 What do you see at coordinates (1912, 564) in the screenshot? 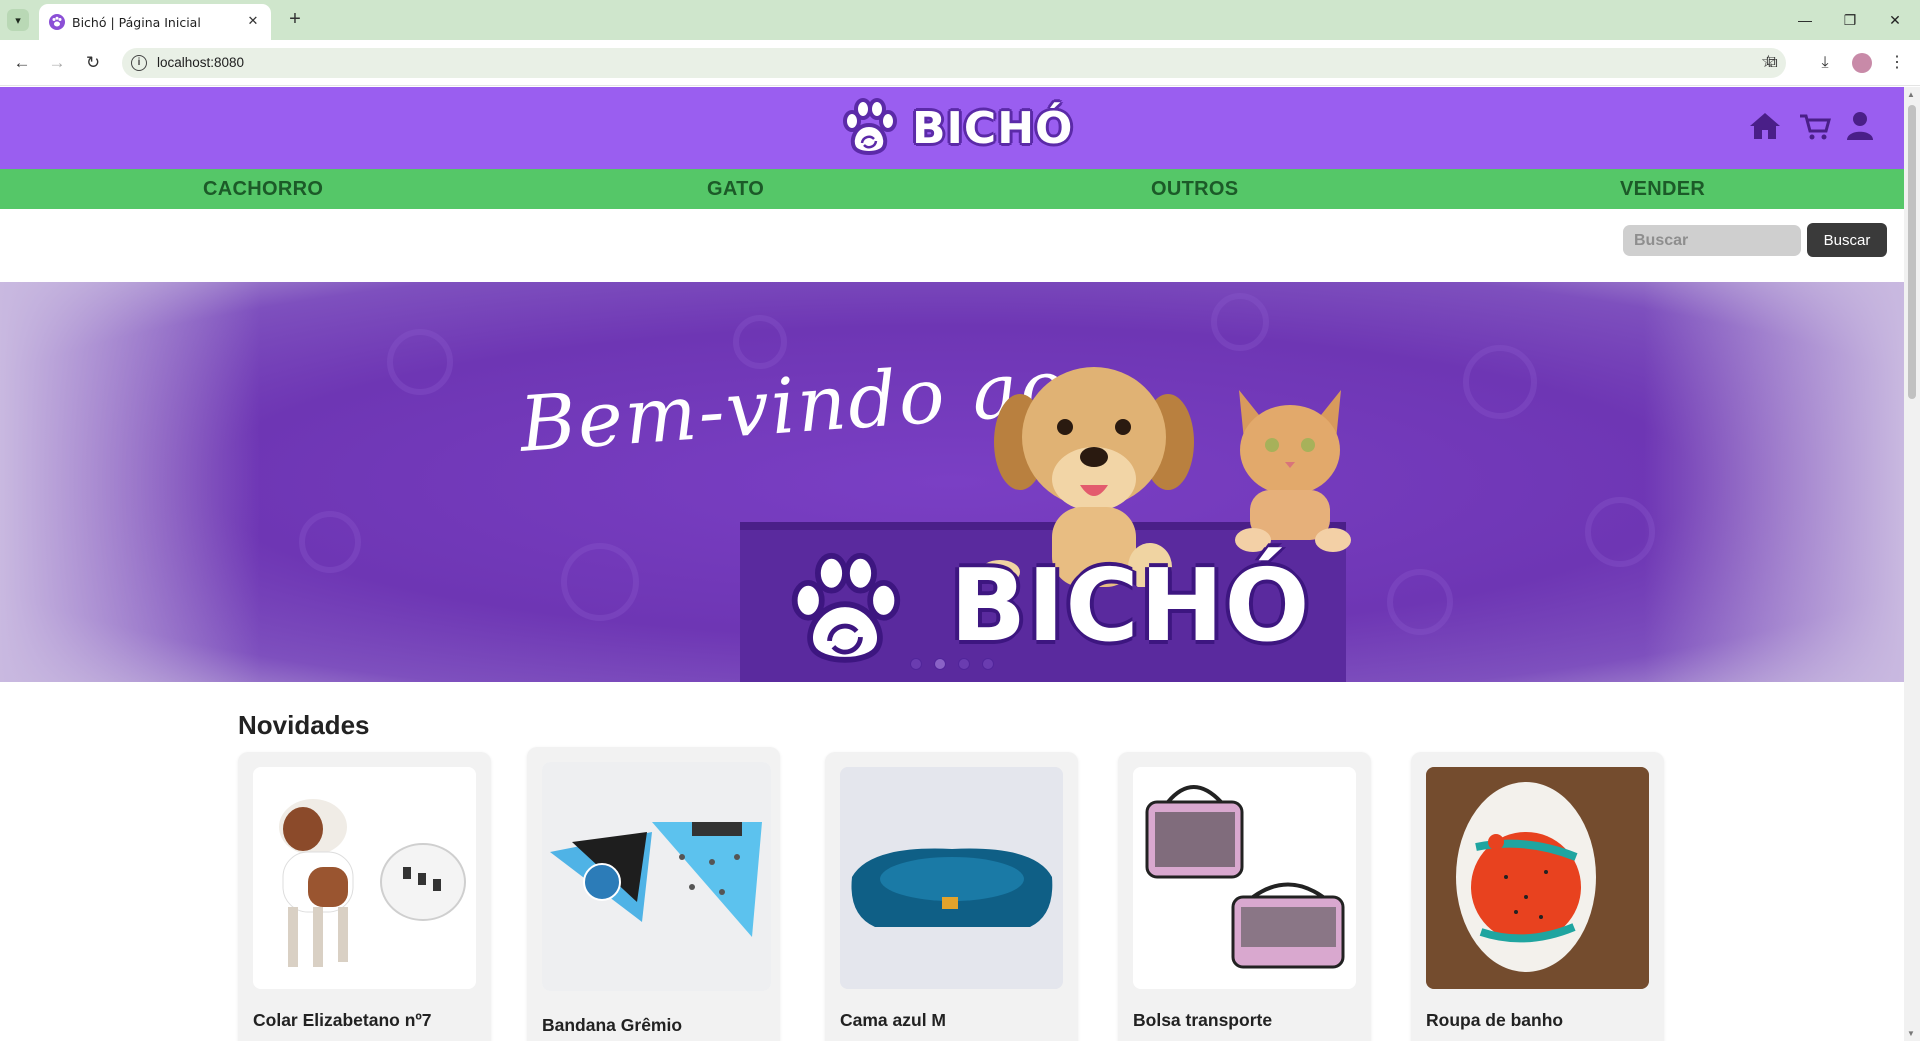
I see `page-scrollbar: ▲ ▼` at bounding box center [1912, 564].